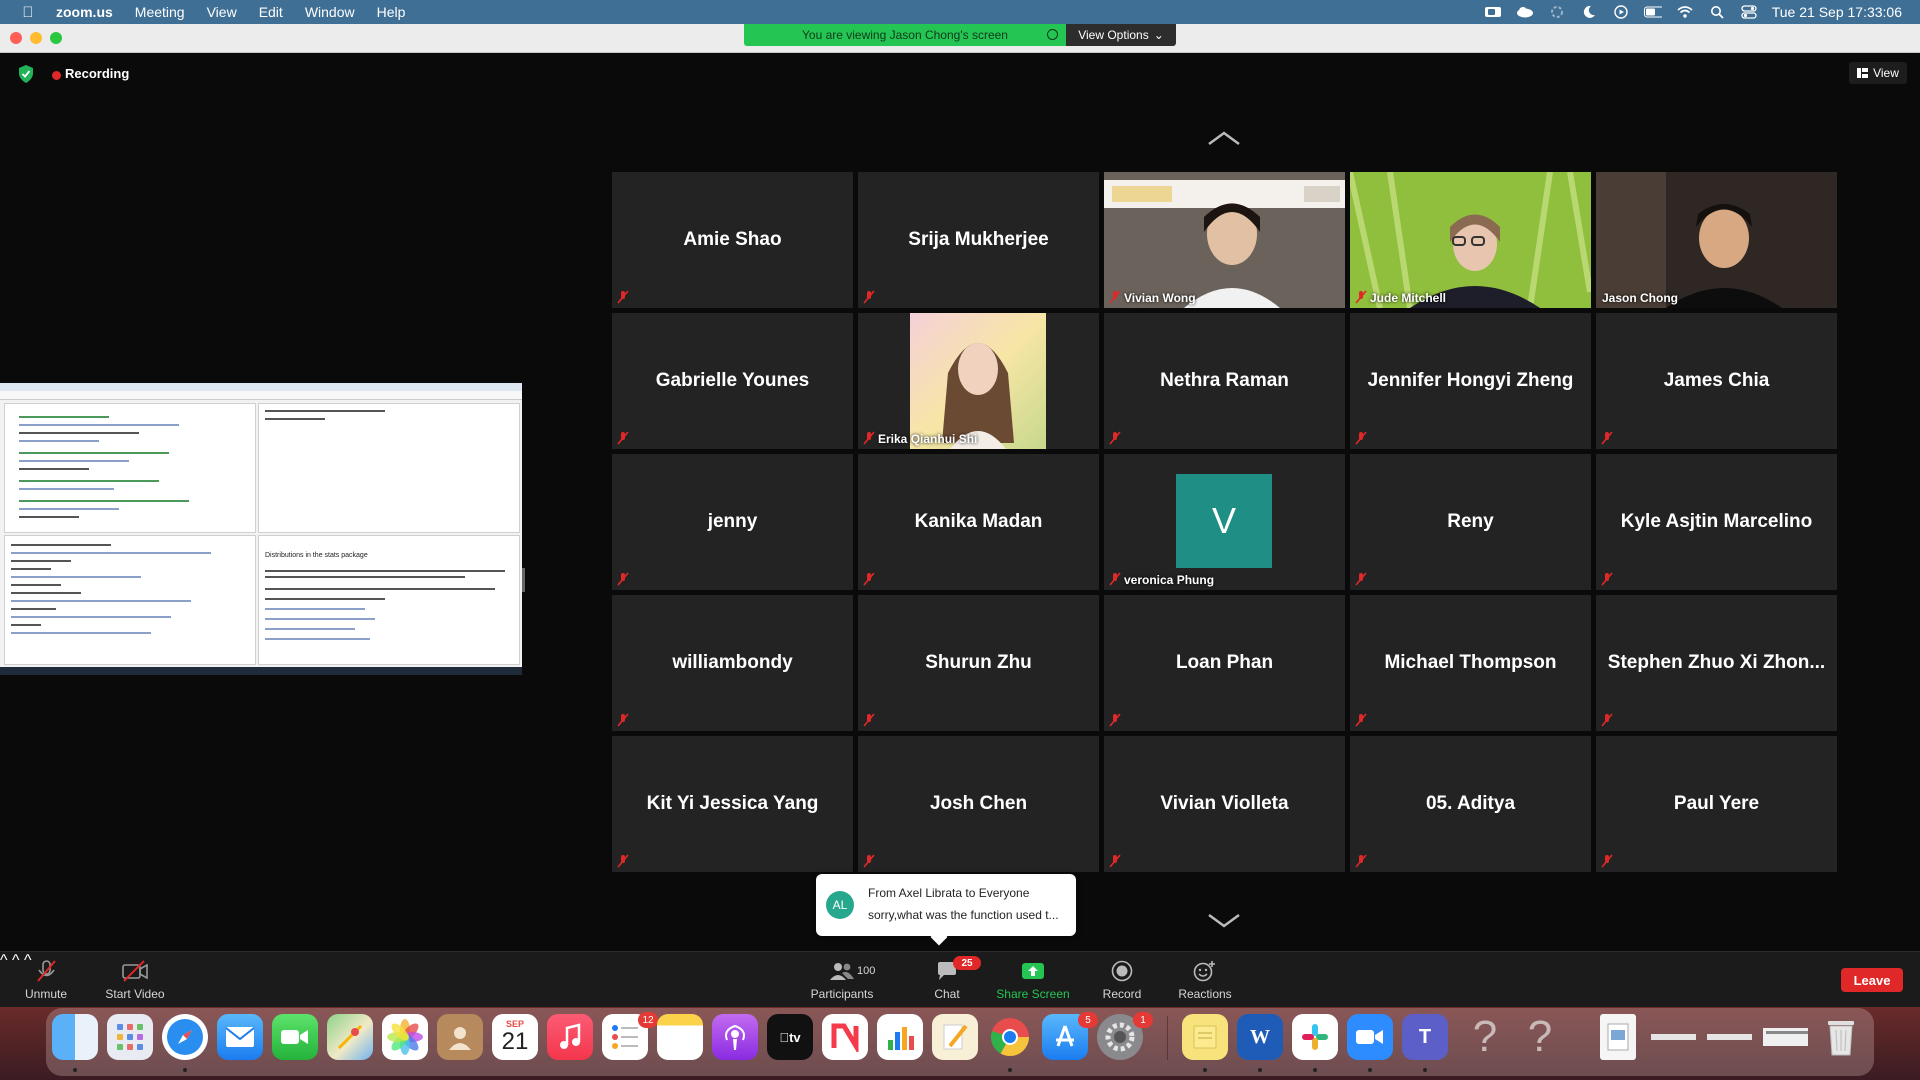 This screenshot has width=1920, height=1080. Describe the element at coordinates (978, 522) in the screenshot. I see `participant-tile-kanika-madan: Kanika Madan` at that location.